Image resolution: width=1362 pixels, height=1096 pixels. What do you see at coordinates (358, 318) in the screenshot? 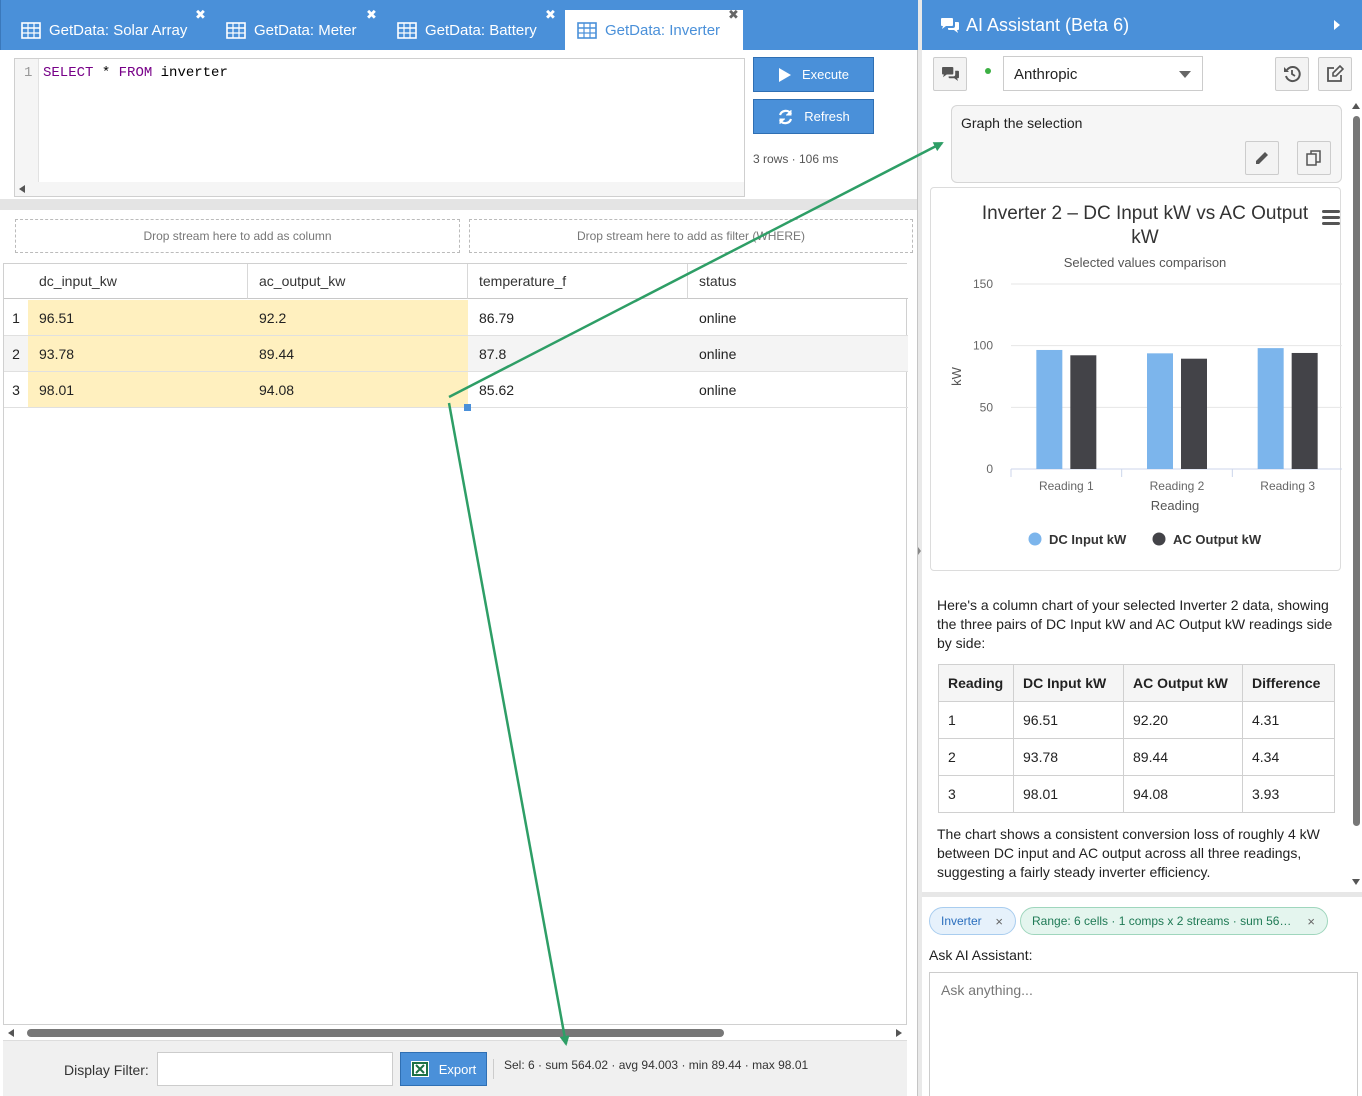
I see `table-cell: 92.2` at bounding box center [358, 318].